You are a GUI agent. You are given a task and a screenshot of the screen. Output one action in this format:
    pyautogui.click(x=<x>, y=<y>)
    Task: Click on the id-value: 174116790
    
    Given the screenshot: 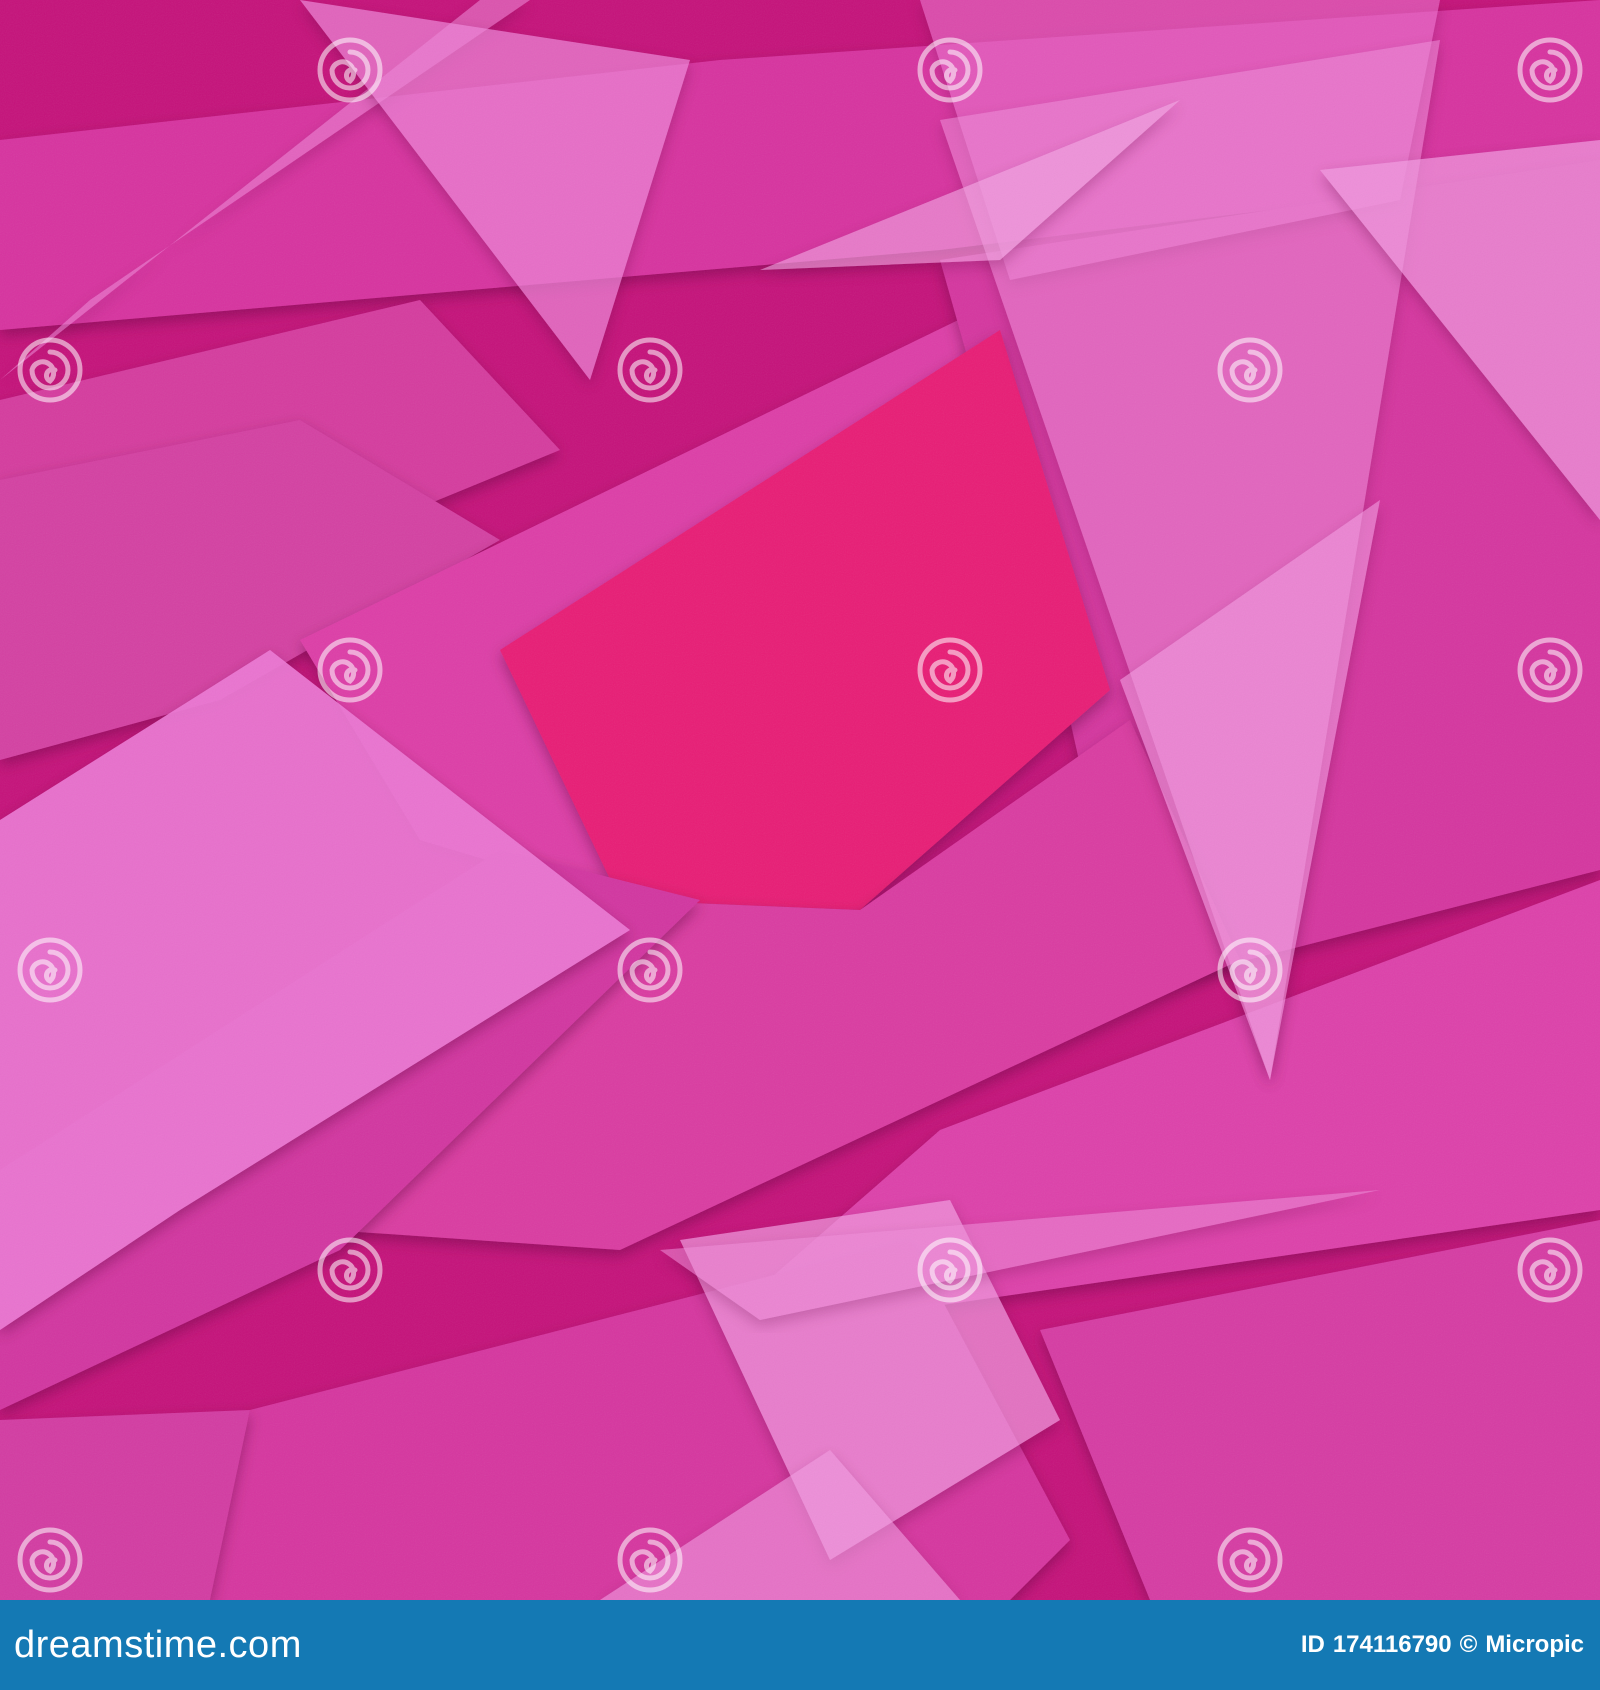 What is the action you would take?
    pyautogui.click(x=1392, y=1644)
    